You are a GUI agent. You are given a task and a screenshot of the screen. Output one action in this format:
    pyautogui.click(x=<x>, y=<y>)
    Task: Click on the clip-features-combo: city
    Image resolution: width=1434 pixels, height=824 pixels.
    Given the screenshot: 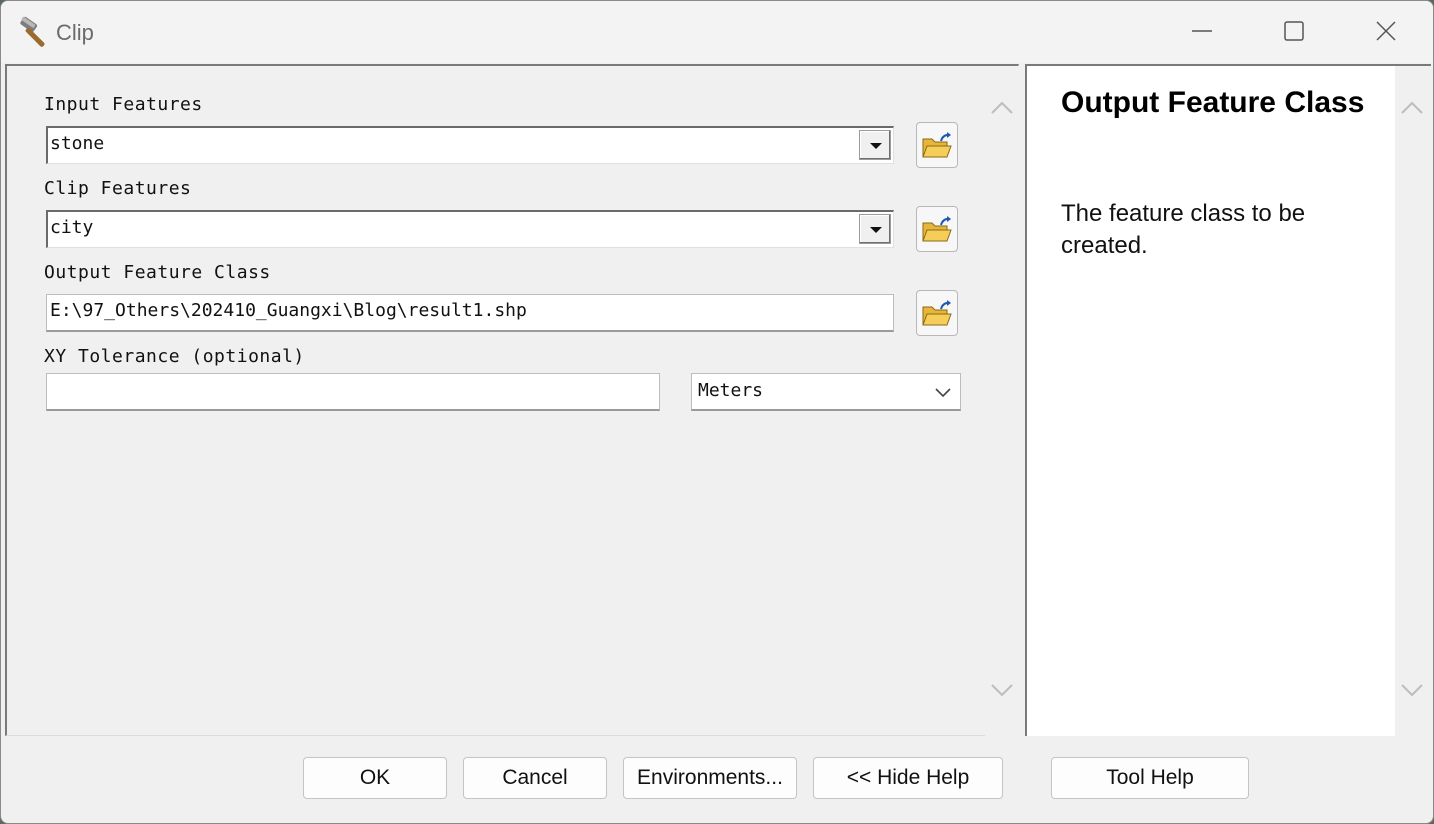 What is the action you would take?
    pyautogui.click(x=470, y=229)
    